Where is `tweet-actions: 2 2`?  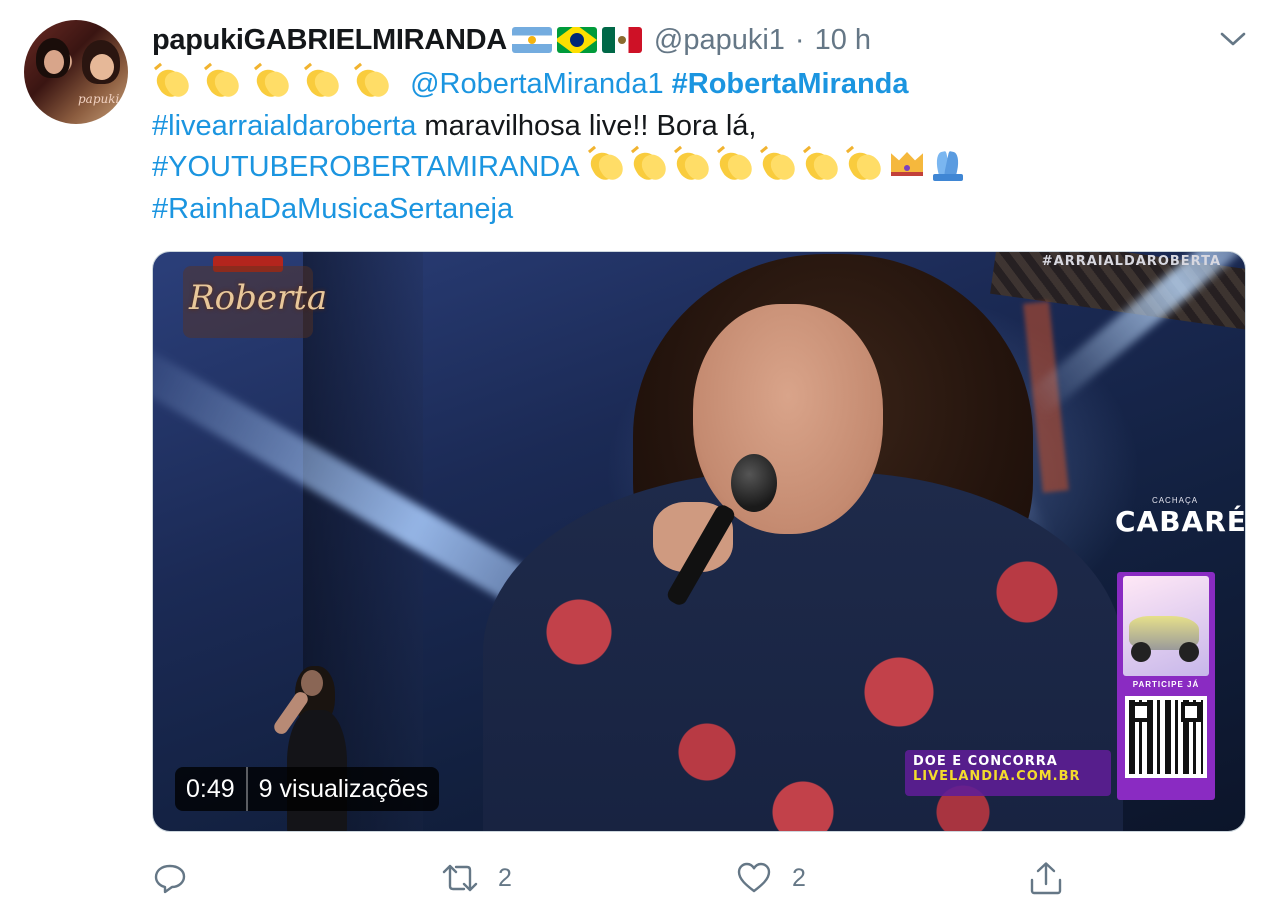 tweet-actions: 2 2 is located at coordinates (702, 878).